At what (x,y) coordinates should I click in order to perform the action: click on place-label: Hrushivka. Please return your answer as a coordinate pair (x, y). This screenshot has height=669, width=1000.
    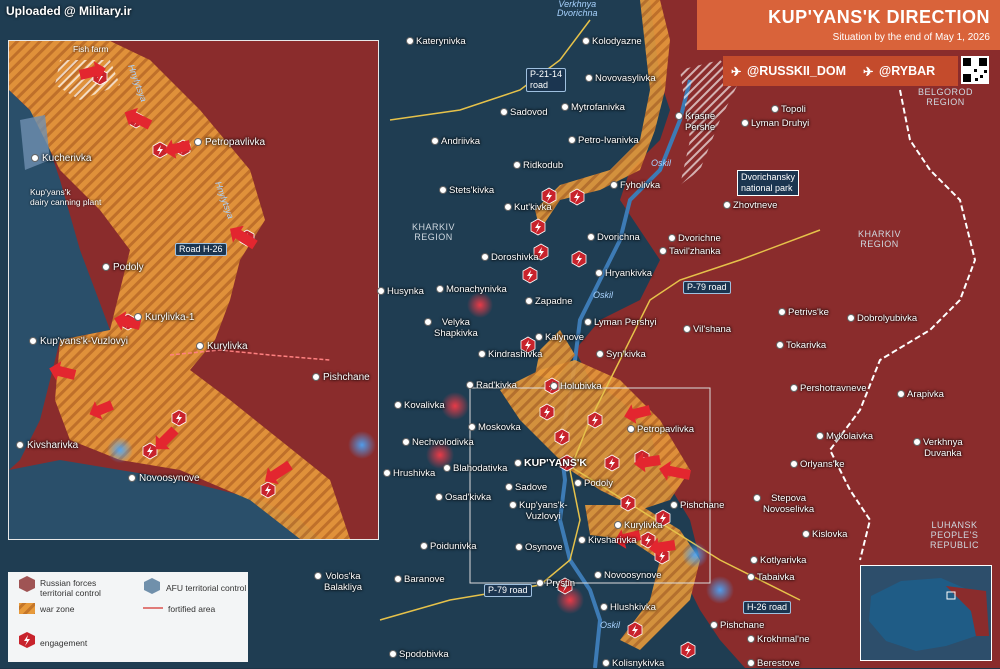
    Looking at the image, I should click on (414, 473).